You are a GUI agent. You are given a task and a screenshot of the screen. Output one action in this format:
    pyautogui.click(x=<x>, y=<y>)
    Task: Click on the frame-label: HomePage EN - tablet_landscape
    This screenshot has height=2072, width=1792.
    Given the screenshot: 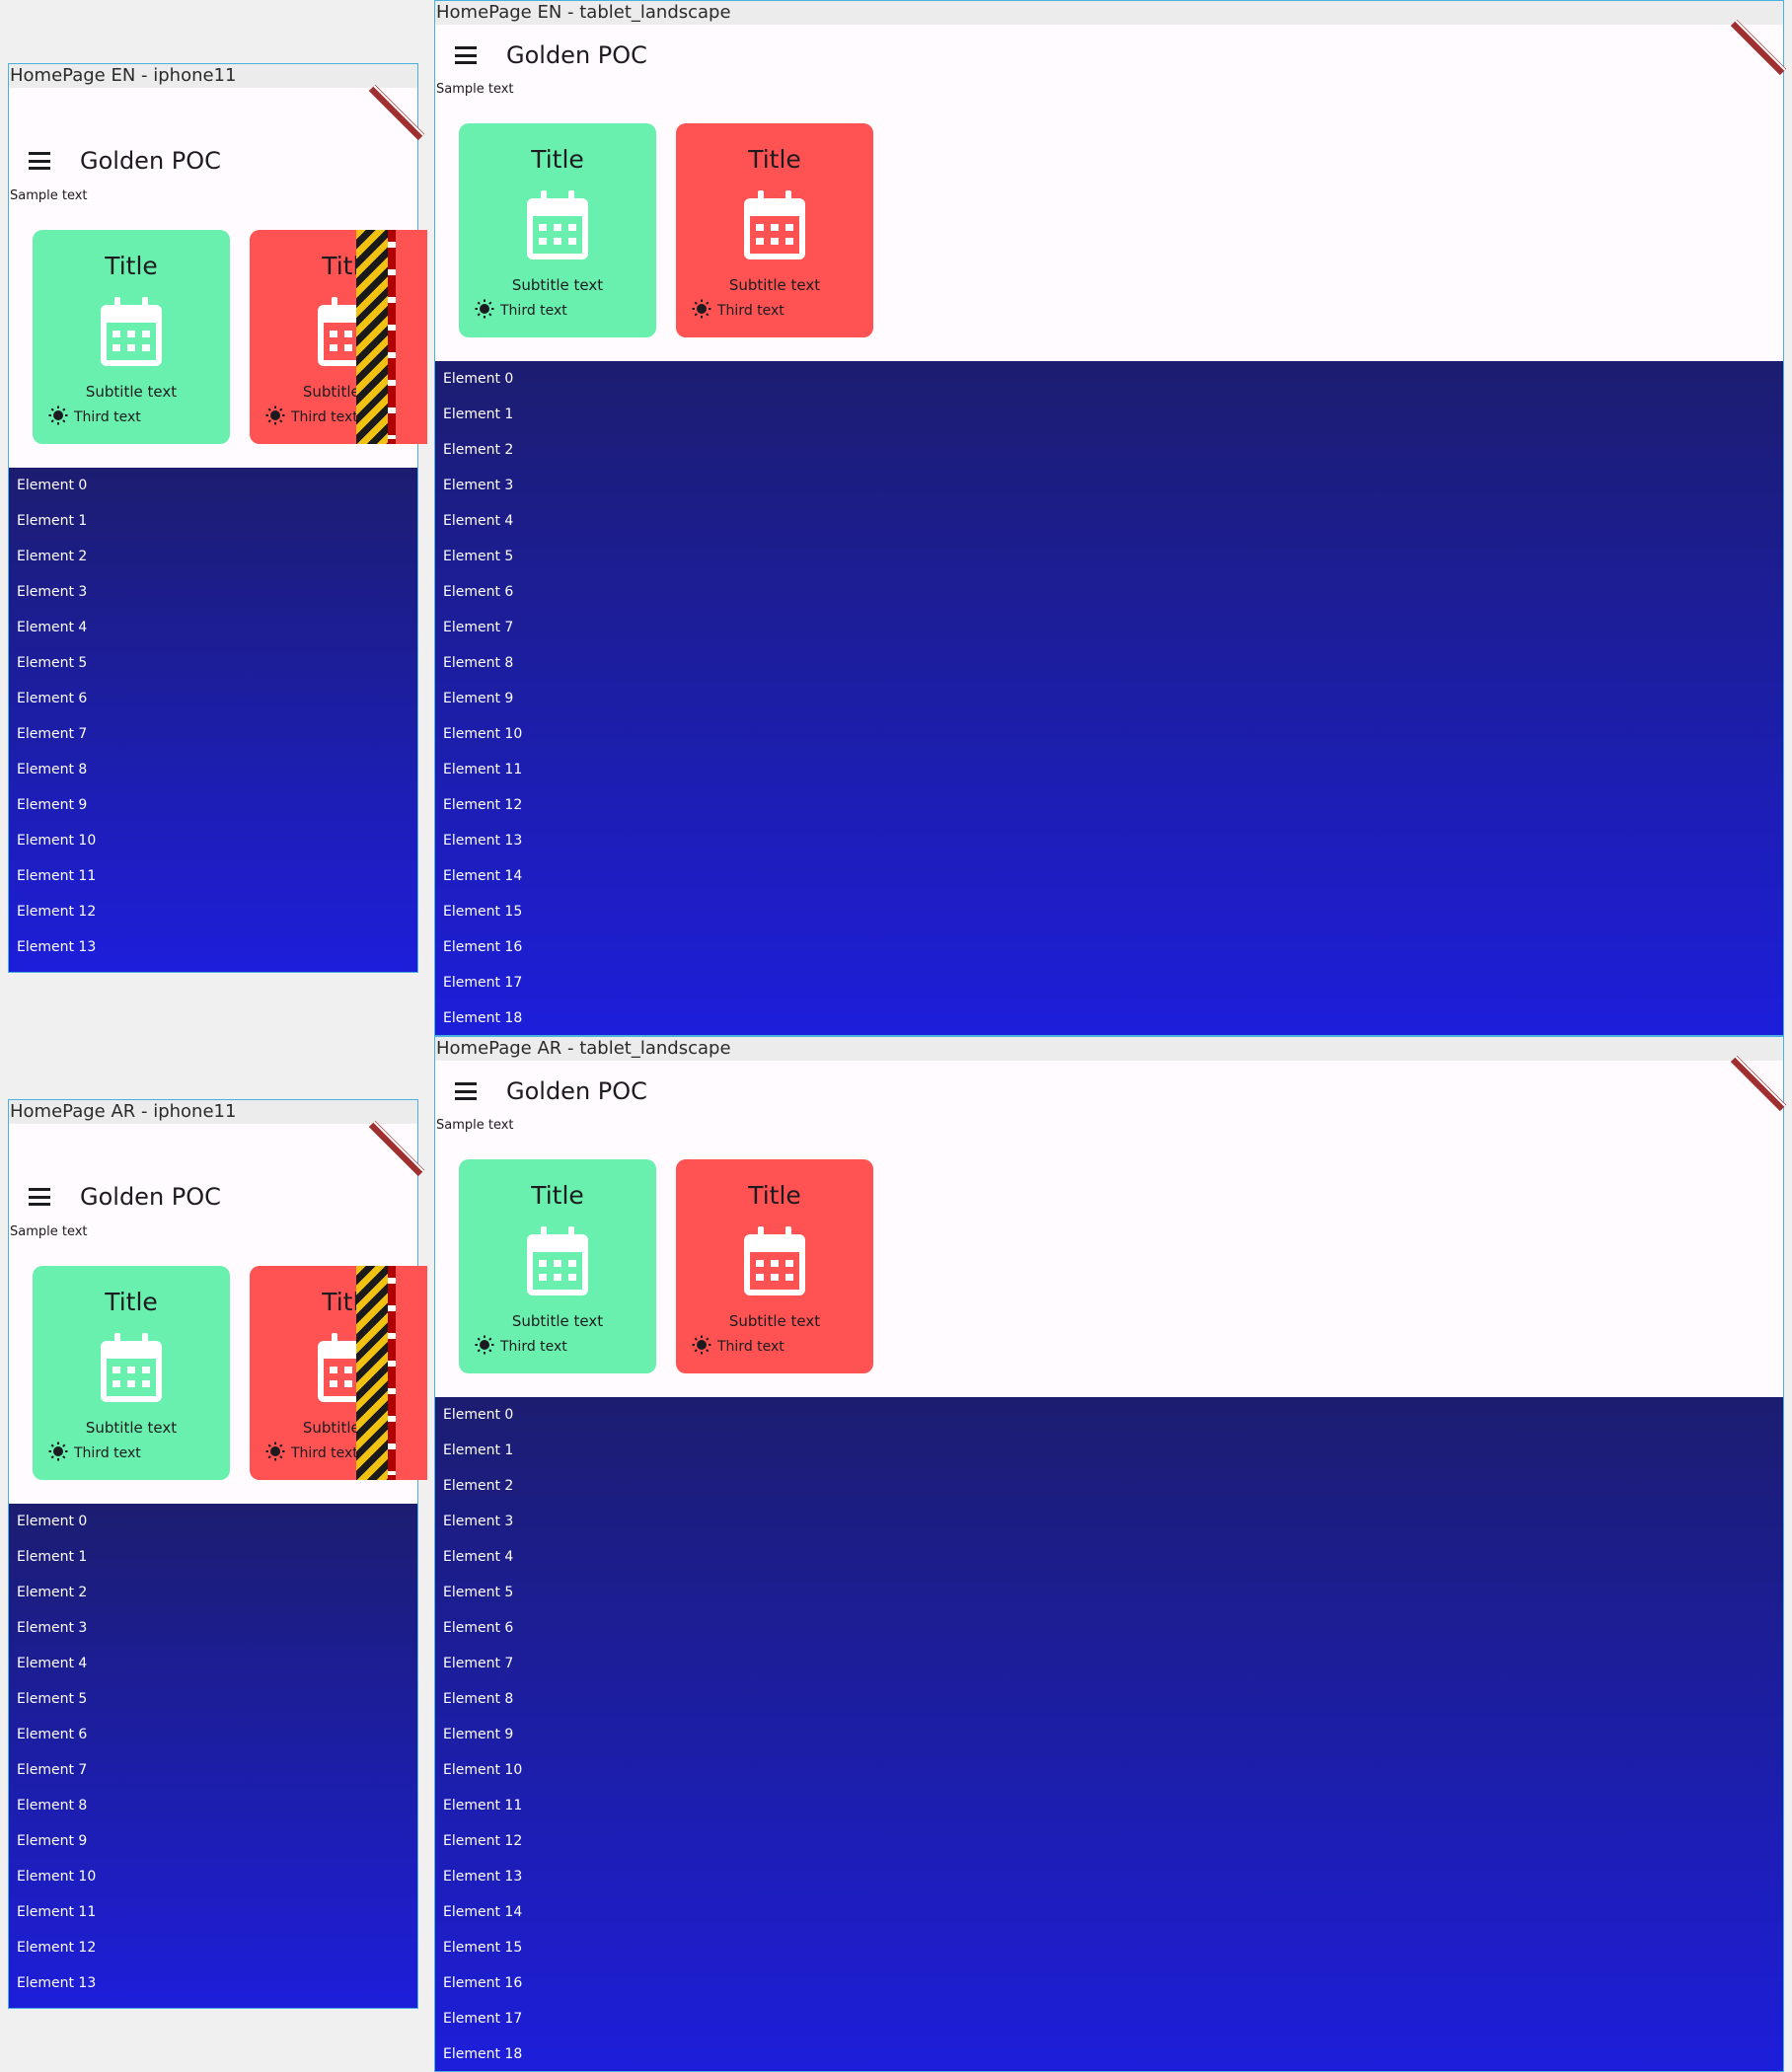 What is the action you would take?
    pyautogui.click(x=1109, y=13)
    